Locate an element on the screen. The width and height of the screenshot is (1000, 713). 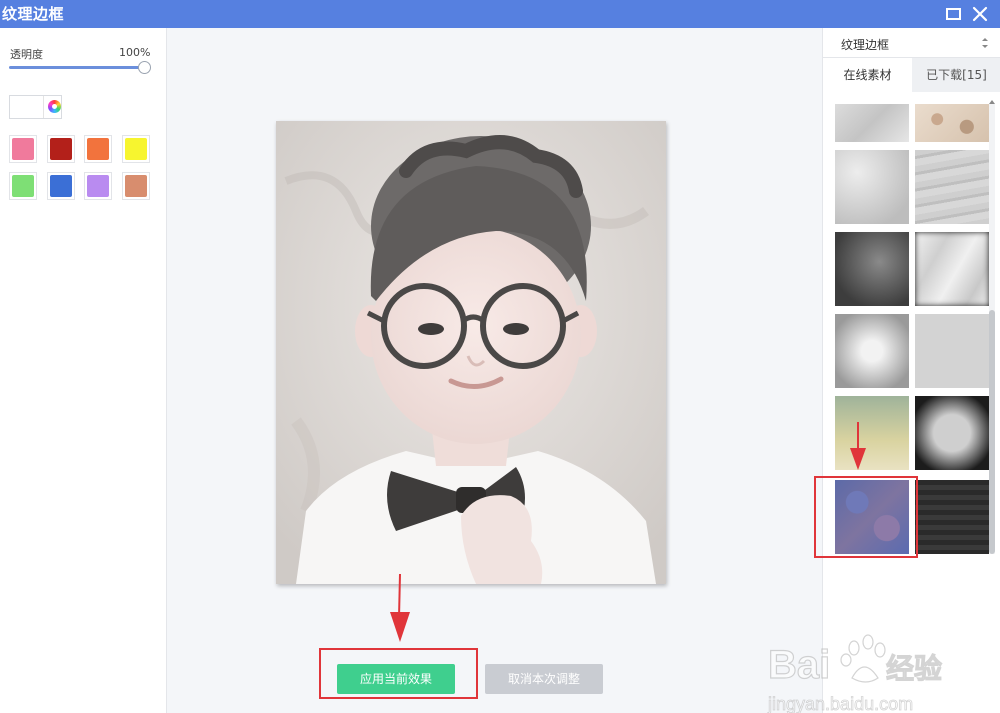
select-arrows-icon is located at coordinates (985, 43).